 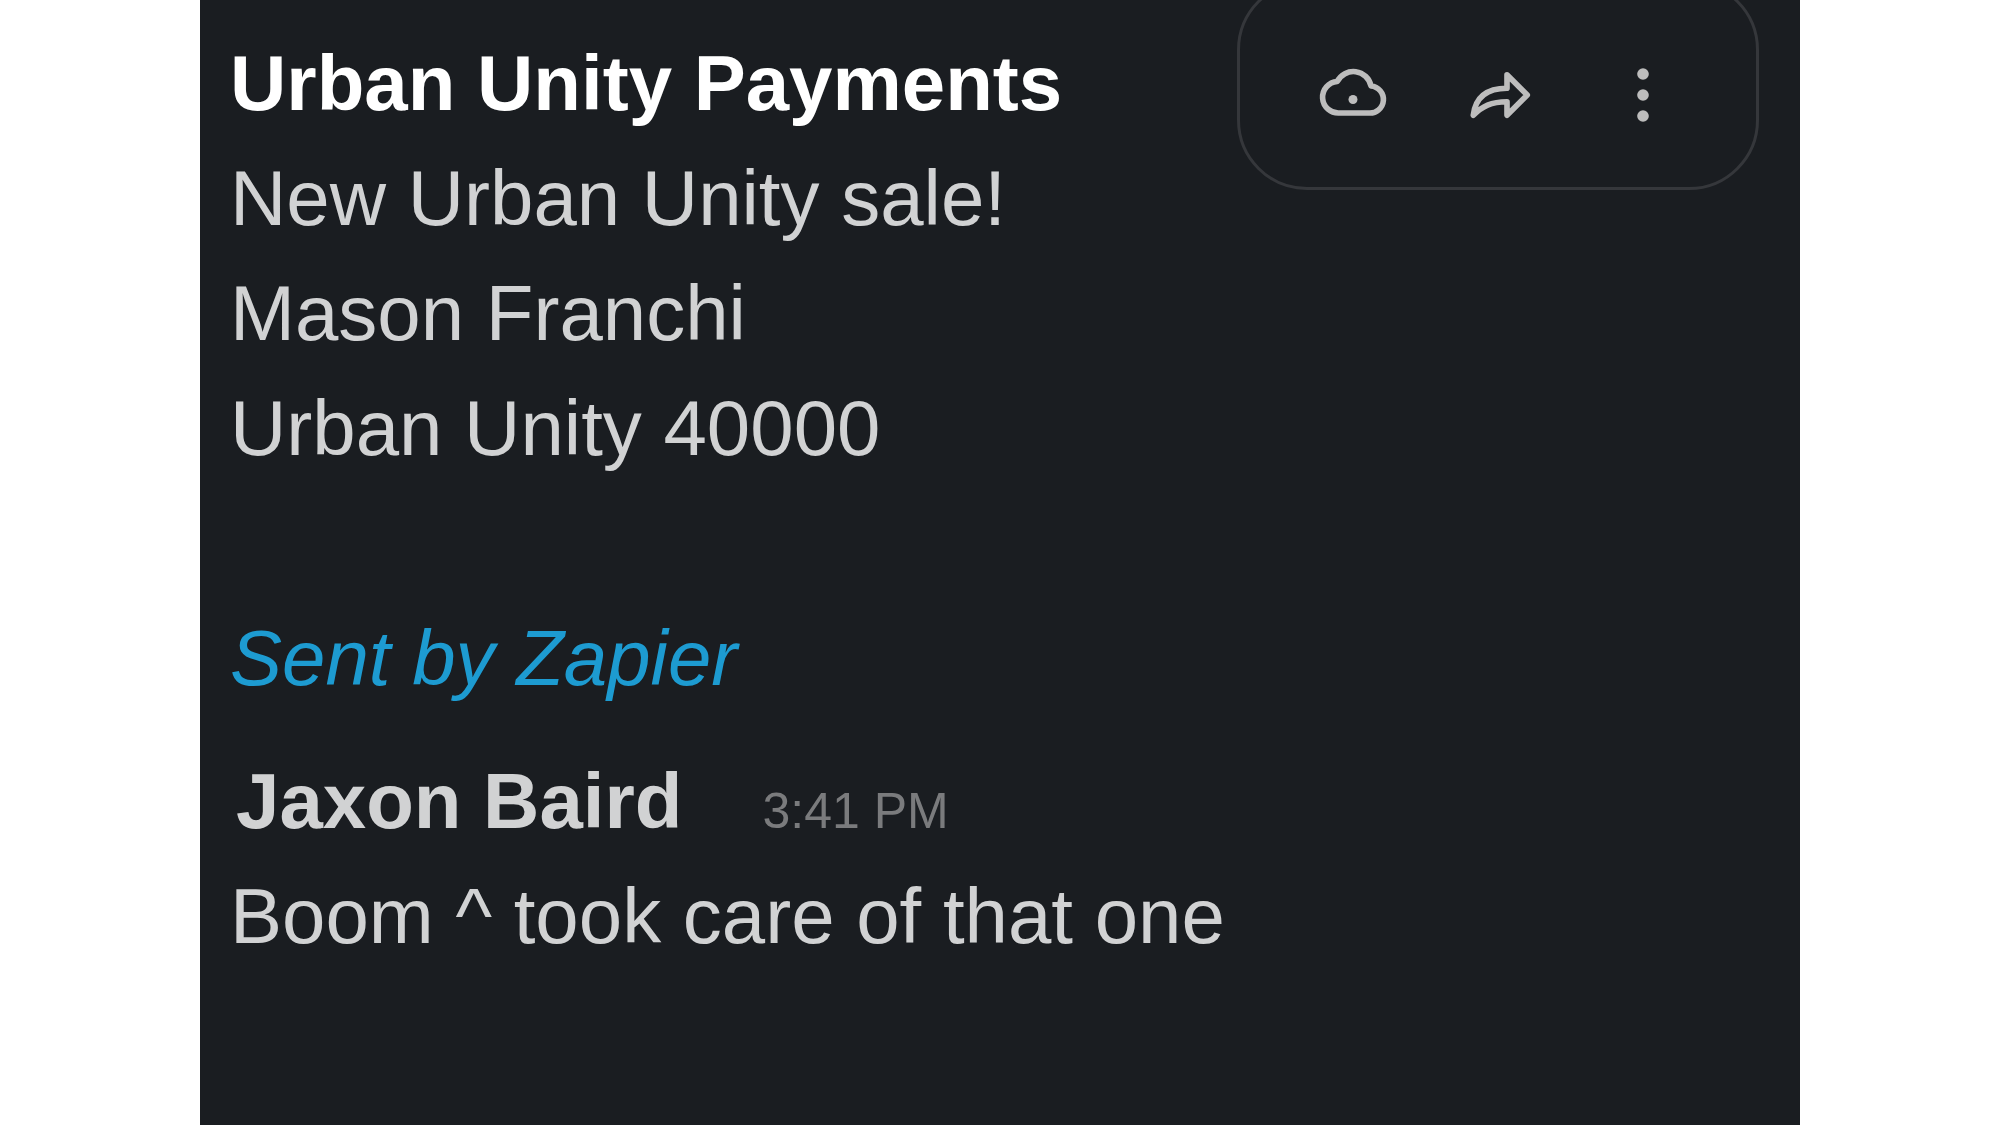 What do you see at coordinates (459, 801) in the screenshot?
I see `sender-name: Jaxon Baird` at bounding box center [459, 801].